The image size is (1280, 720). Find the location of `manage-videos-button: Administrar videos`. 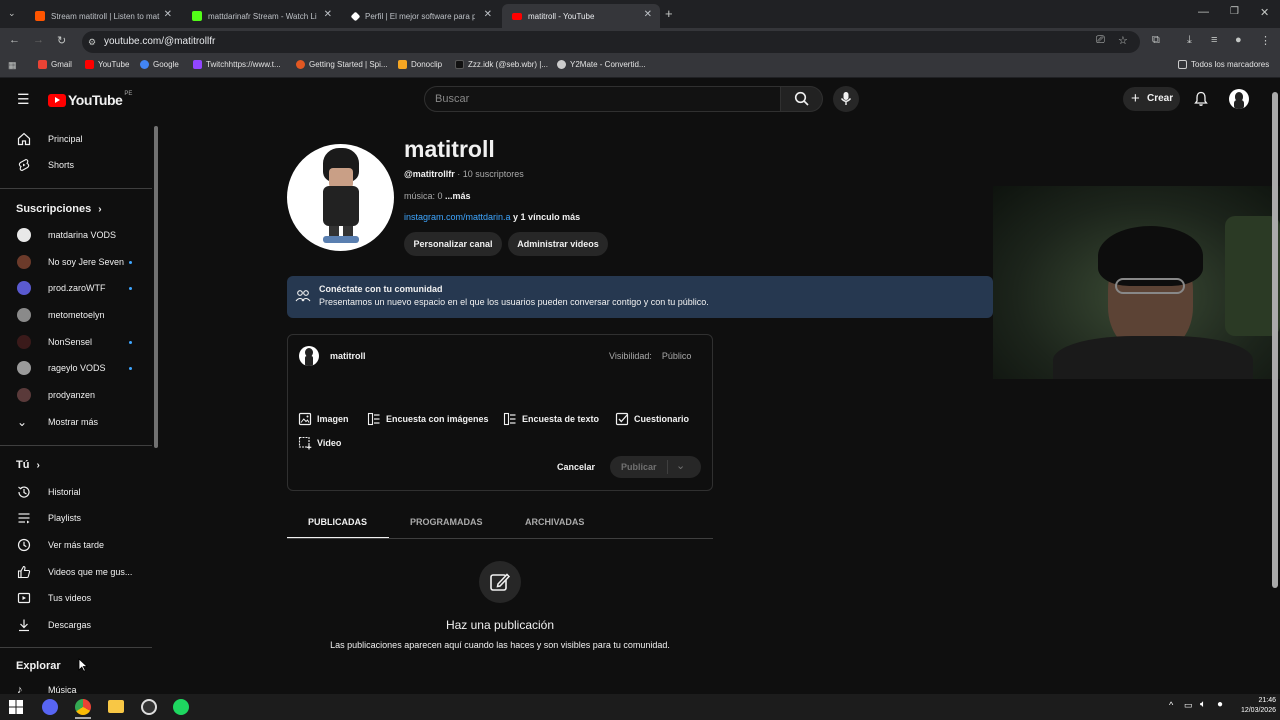

manage-videos-button: Administrar videos is located at coordinates (558, 244).